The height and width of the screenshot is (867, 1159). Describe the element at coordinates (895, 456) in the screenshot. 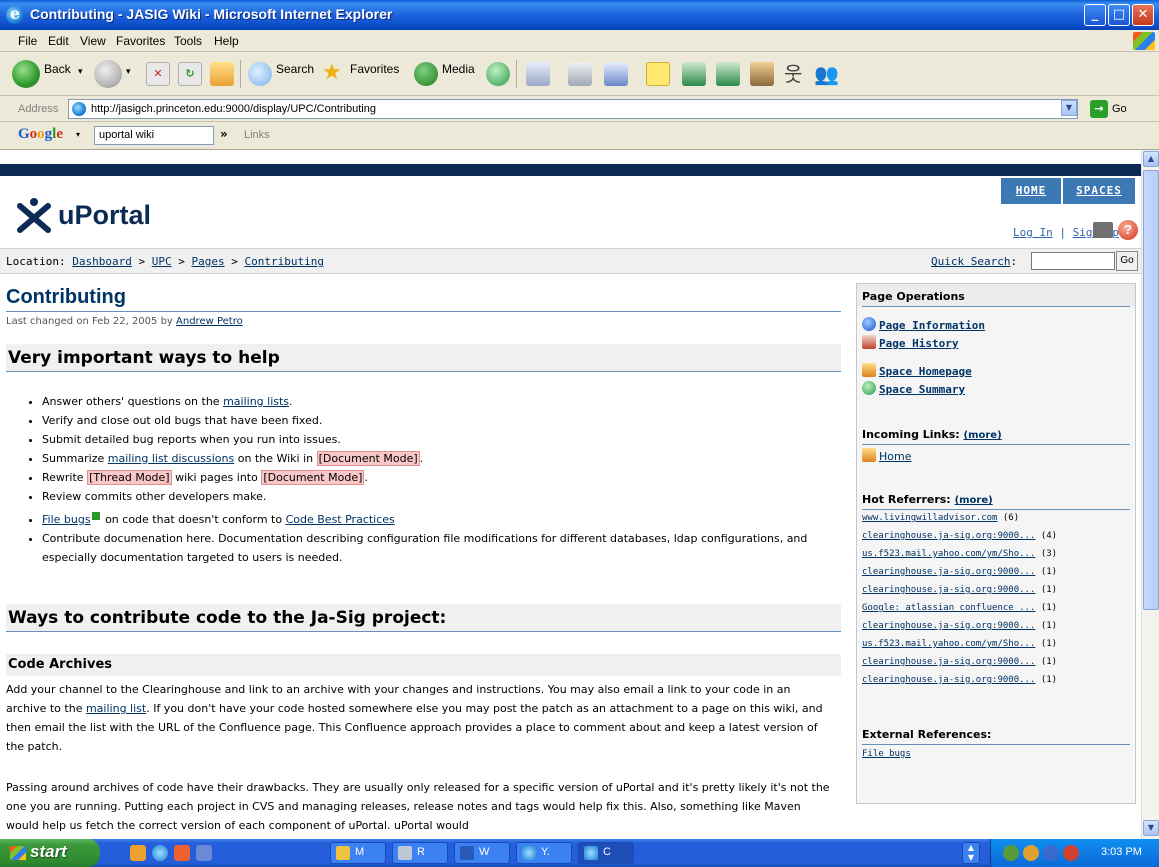

I see `incoming-home-link: Home` at that location.